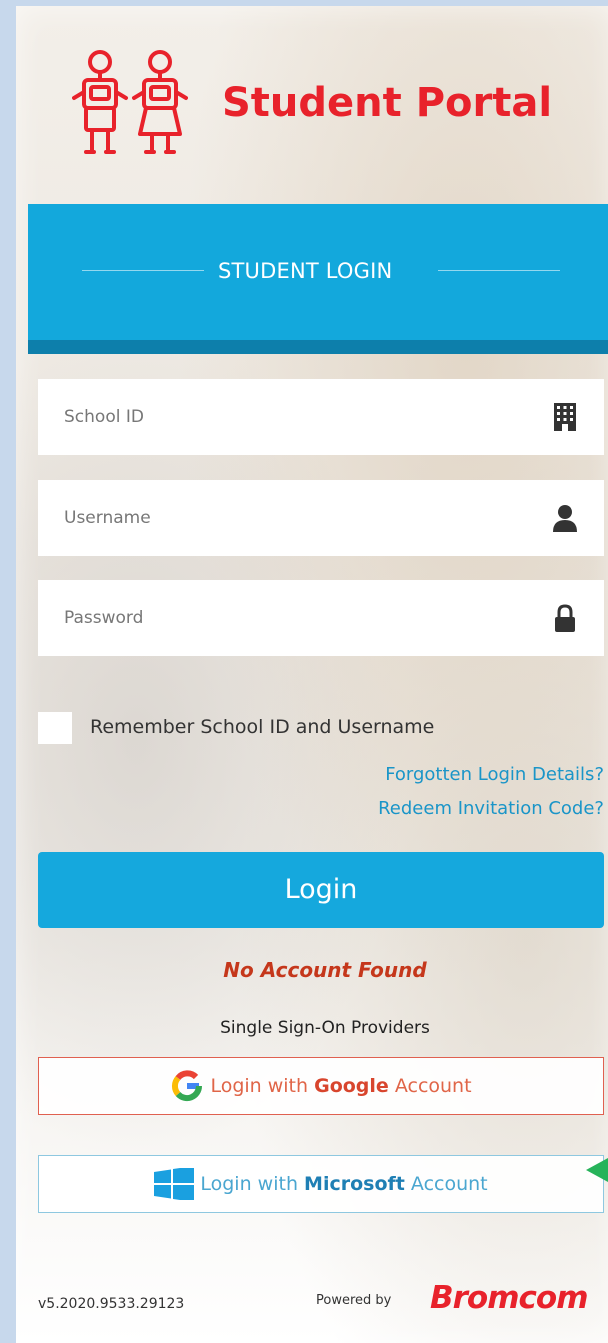 The image size is (608, 1343). Describe the element at coordinates (494, 774) in the screenshot. I see `forgotten-login-link: Forgotten Login Details?` at that location.